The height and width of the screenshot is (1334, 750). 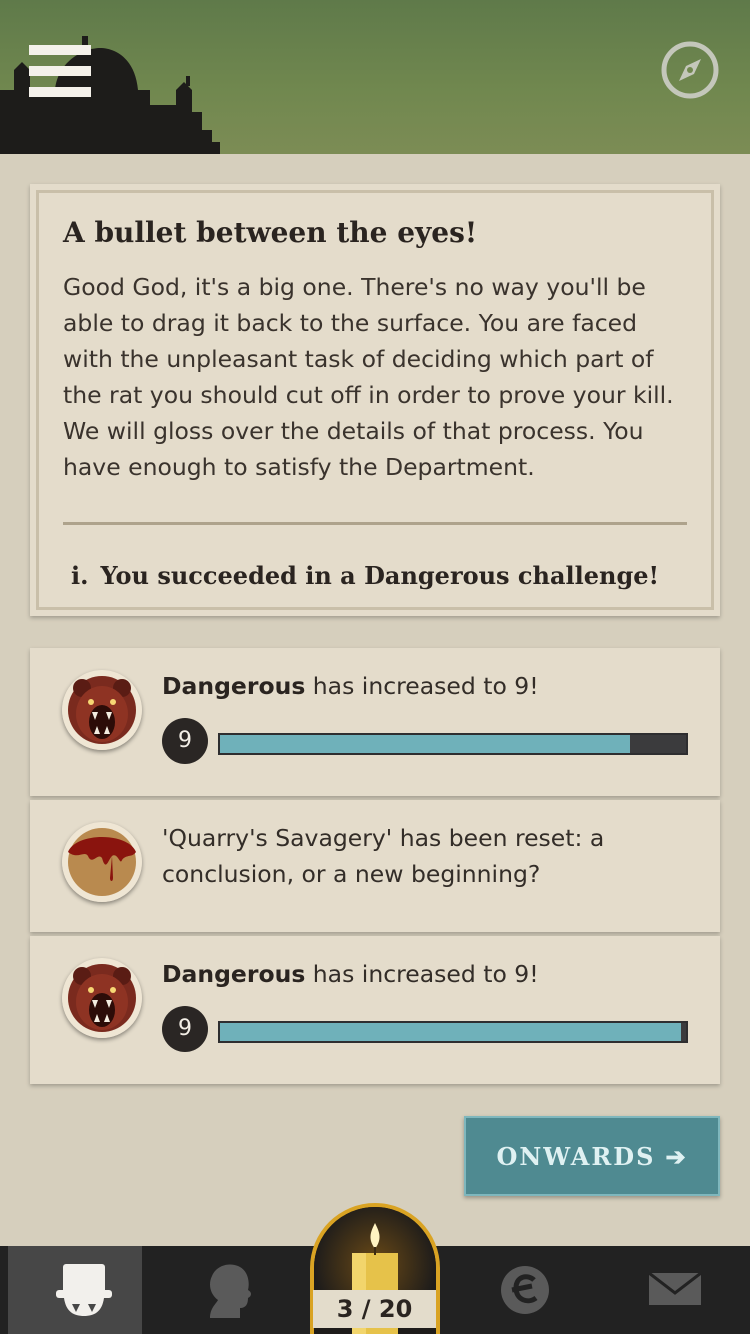 What do you see at coordinates (230, 1291) in the screenshot?
I see `profile-silhouette-icon` at bounding box center [230, 1291].